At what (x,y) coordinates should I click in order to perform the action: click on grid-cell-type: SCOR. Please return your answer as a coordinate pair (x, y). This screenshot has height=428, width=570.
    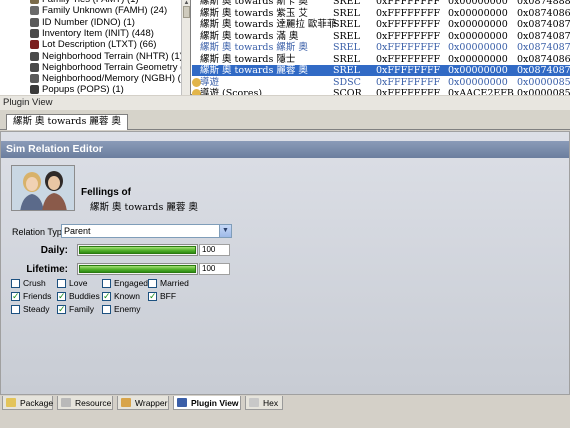
    Looking at the image, I should click on (347, 91).